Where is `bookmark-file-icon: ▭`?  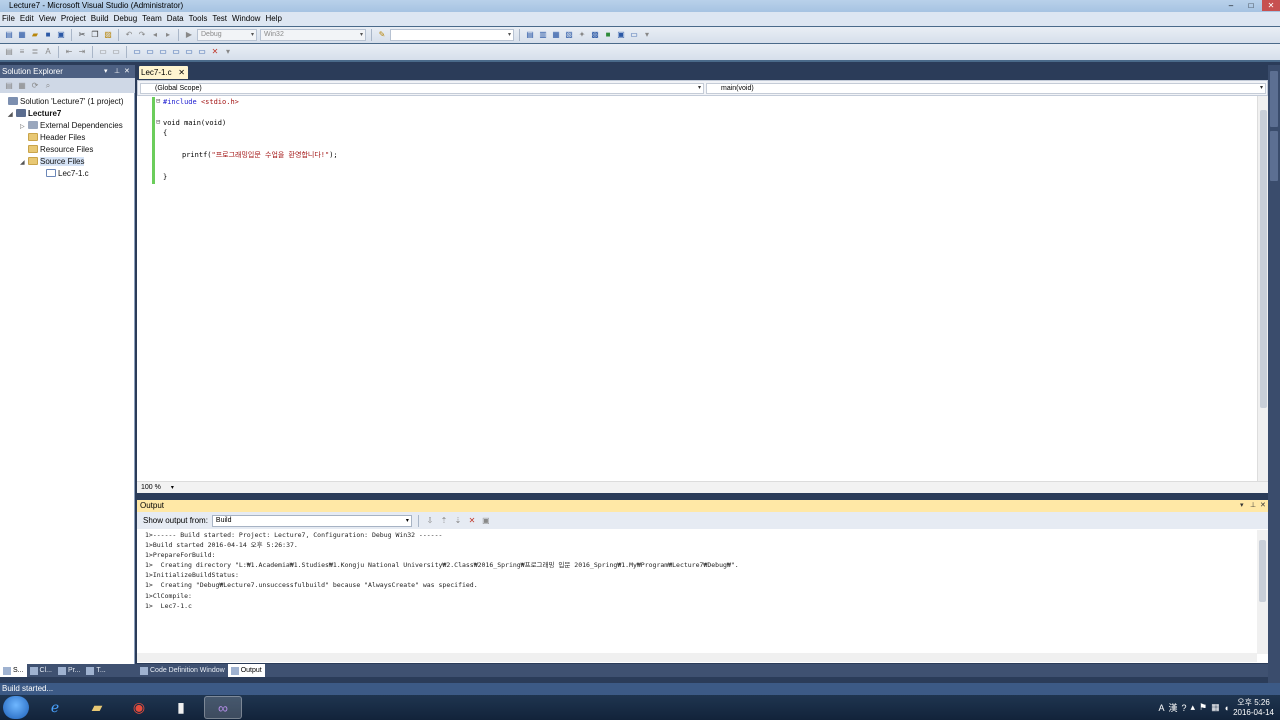 bookmark-file-icon: ▭ is located at coordinates (202, 52).